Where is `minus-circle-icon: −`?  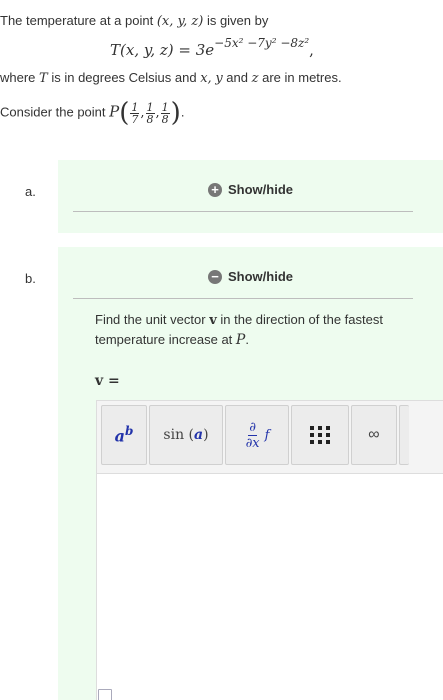 minus-circle-icon: − is located at coordinates (215, 276).